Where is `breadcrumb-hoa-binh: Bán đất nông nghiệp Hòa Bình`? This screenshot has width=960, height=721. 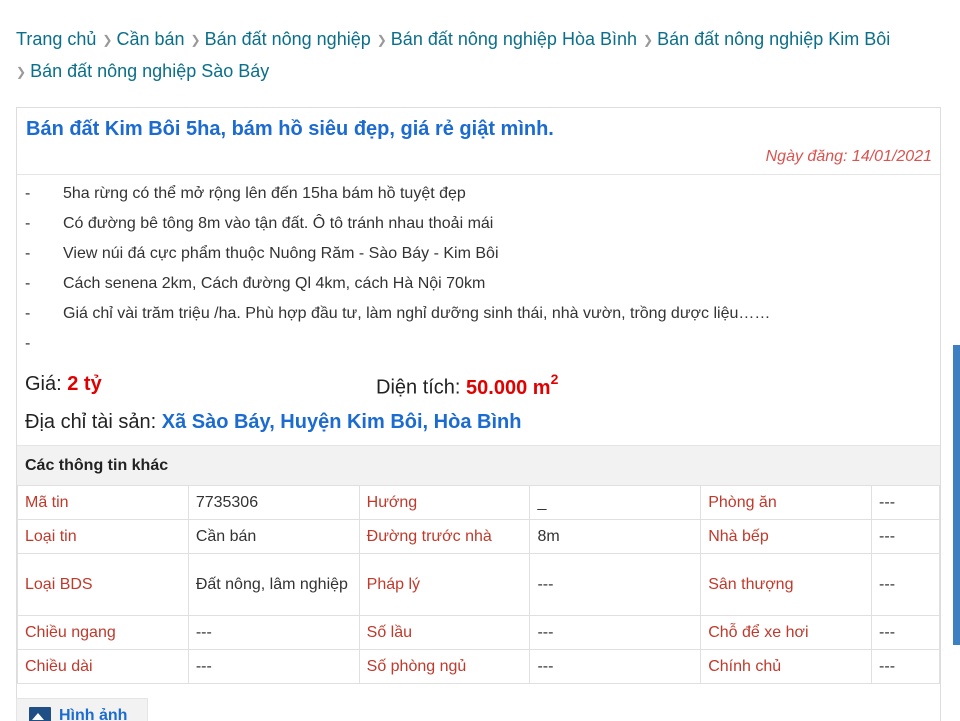
breadcrumb-hoa-binh: Bán đất nông nghiệp Hòa Bình is located at coordinates (514, 39).